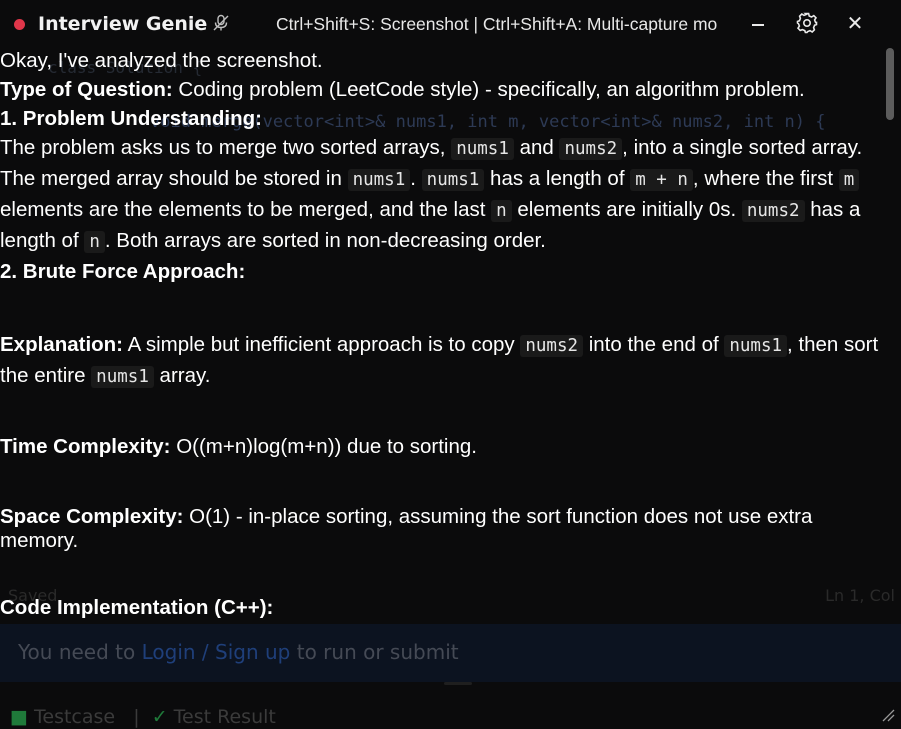 The height and width of the screenshot is (729, 901). Describe the element at coordinates (654, 344) in the screenshot. I see `text-span: into the end of` at that location.